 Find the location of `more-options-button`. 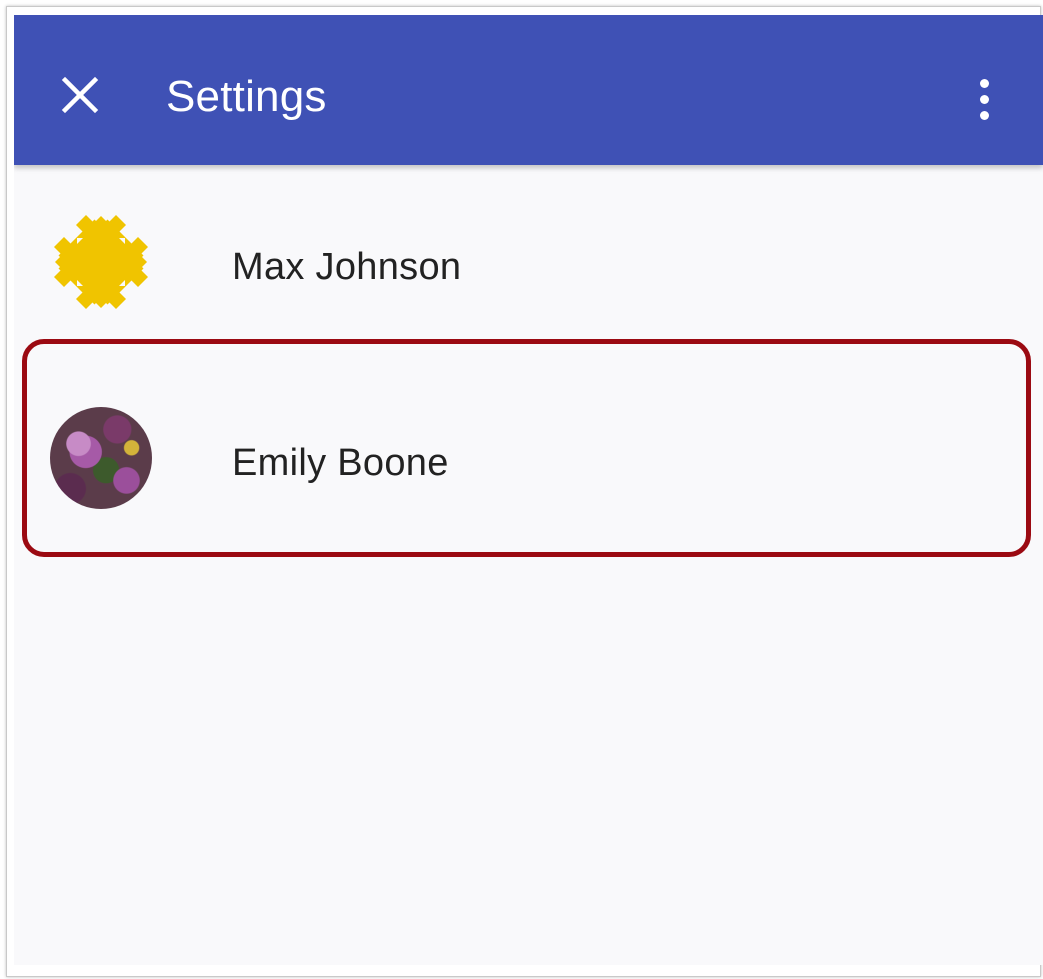

more-options-button is located at coordinates (984, 99).